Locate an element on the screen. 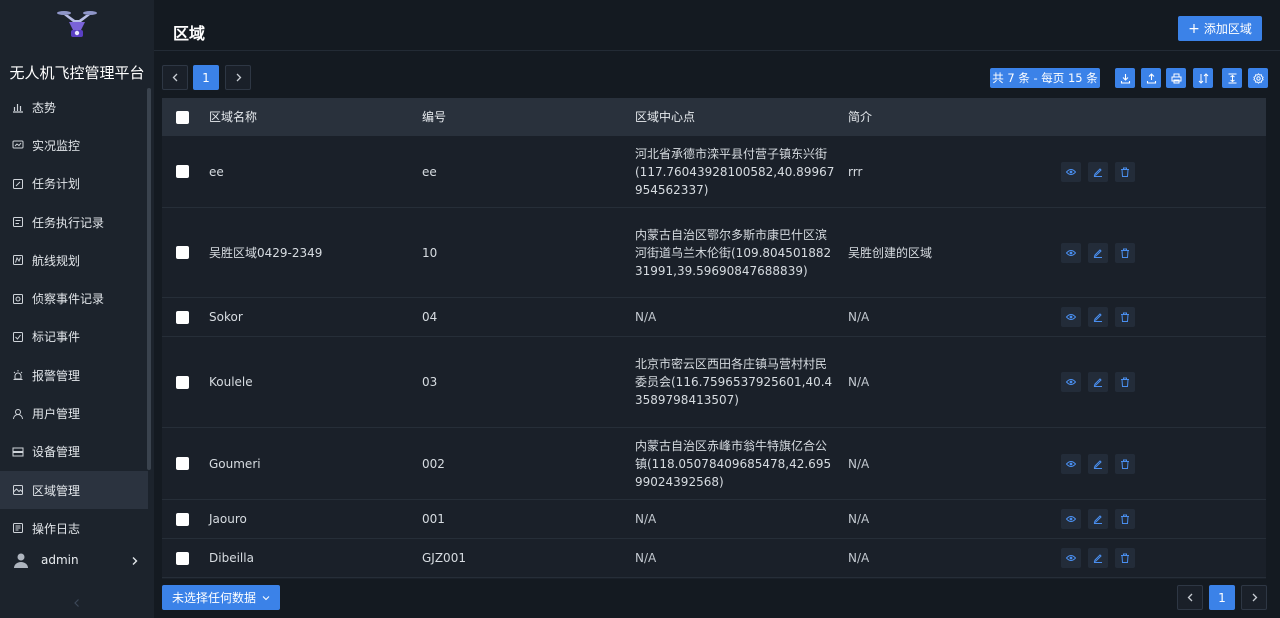 This screenshot has width=1280, height=618. settings-button is located at coordinates (1258, 78).